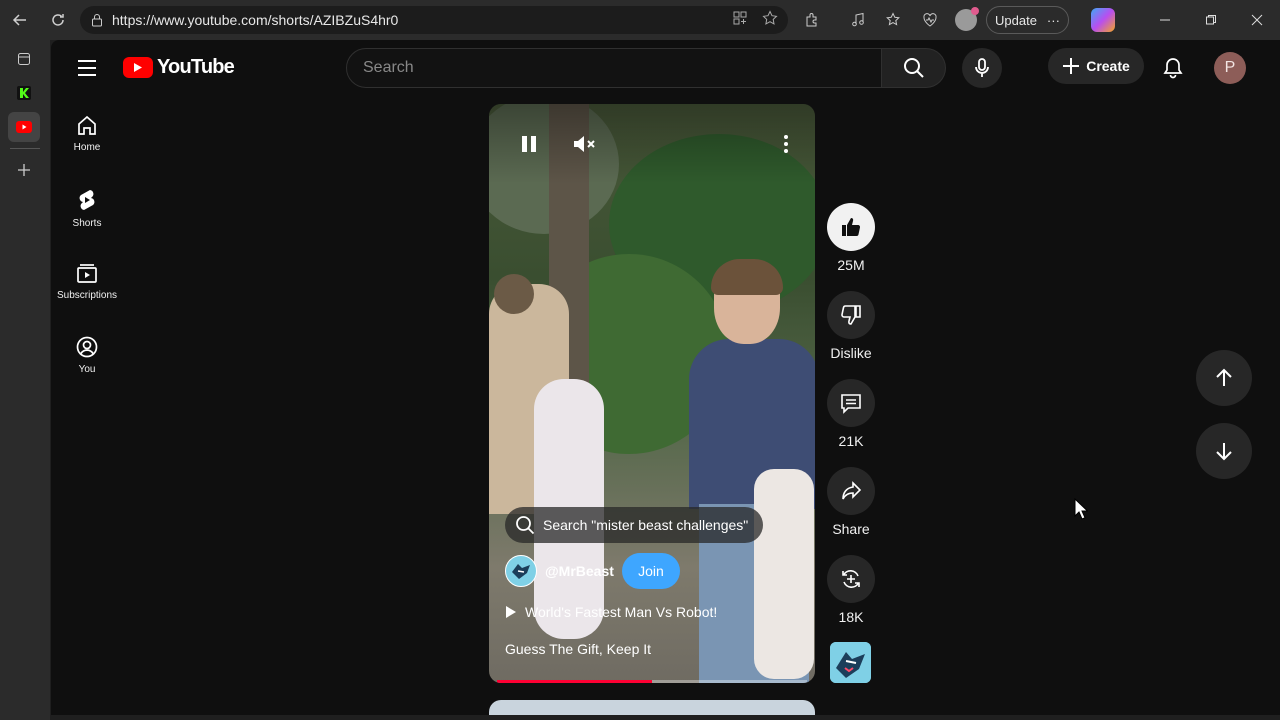  I want to click on video-gift-wrap, so click(784, 574).